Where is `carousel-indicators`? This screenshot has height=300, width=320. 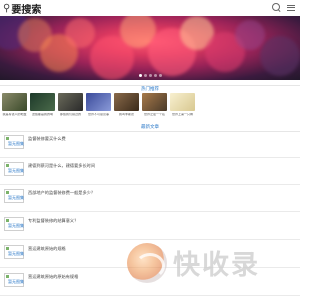 carousel-indicators is located at coordinates (150, 75).